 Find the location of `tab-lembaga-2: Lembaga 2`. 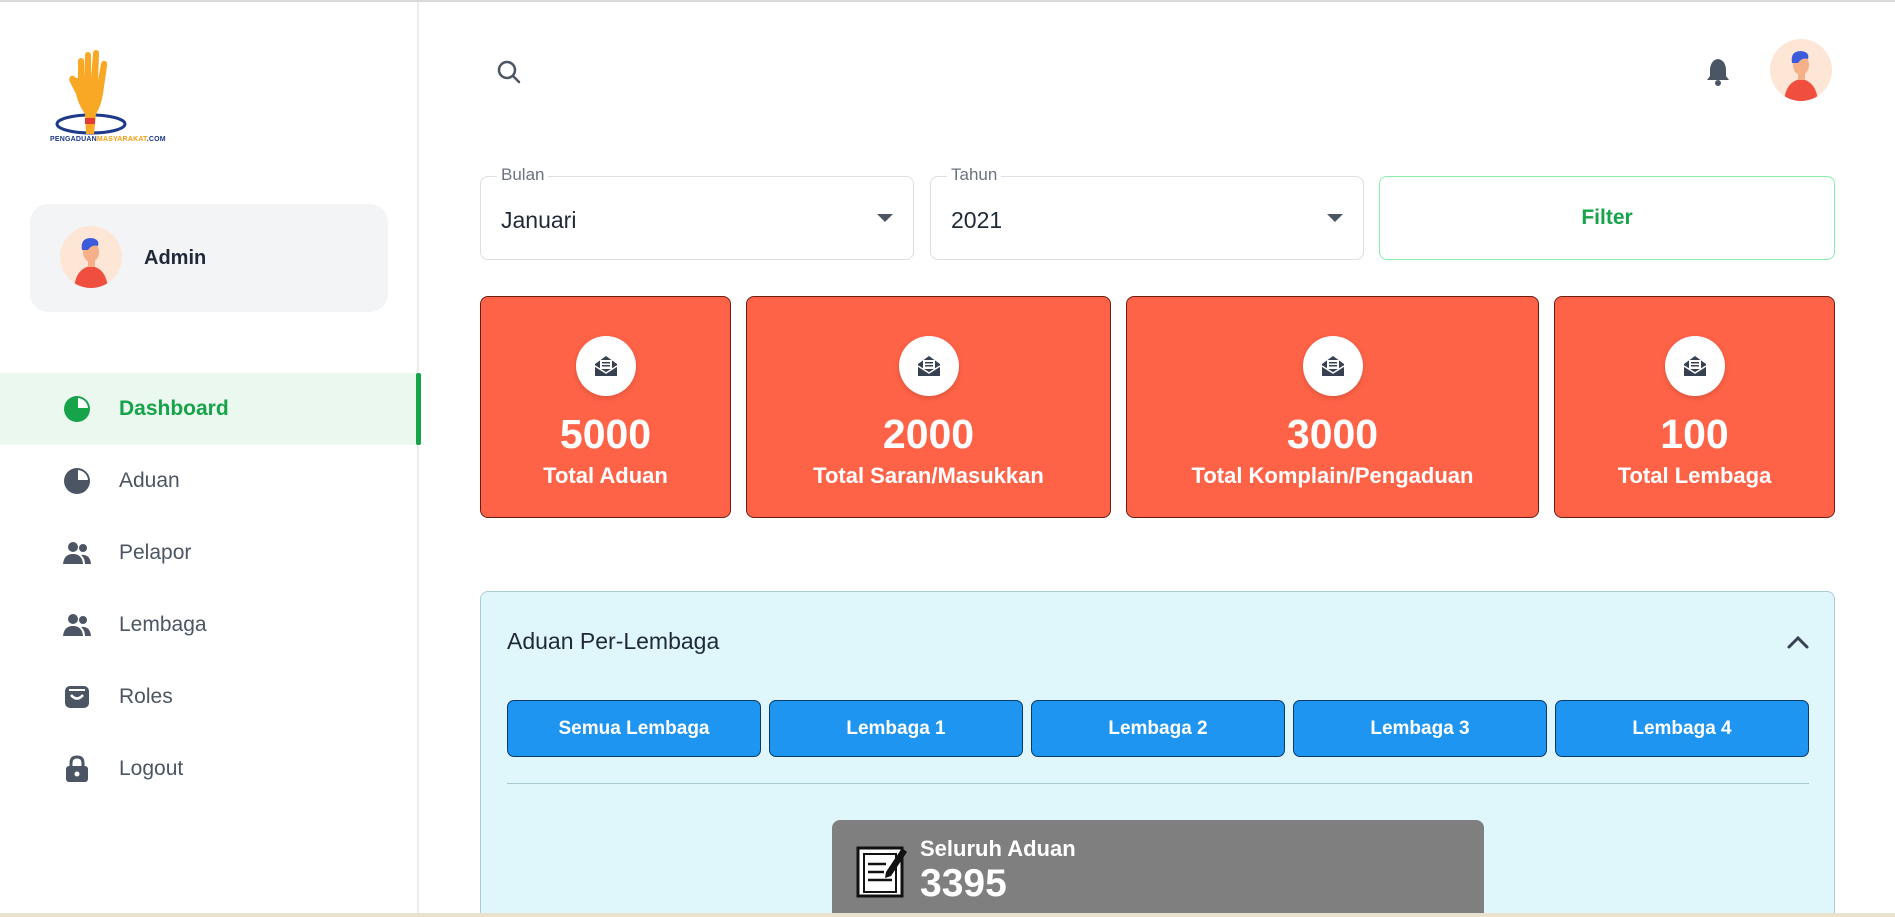

tab-lembaga-2: Lembaga 2 is located at coordinates (1158, 728).